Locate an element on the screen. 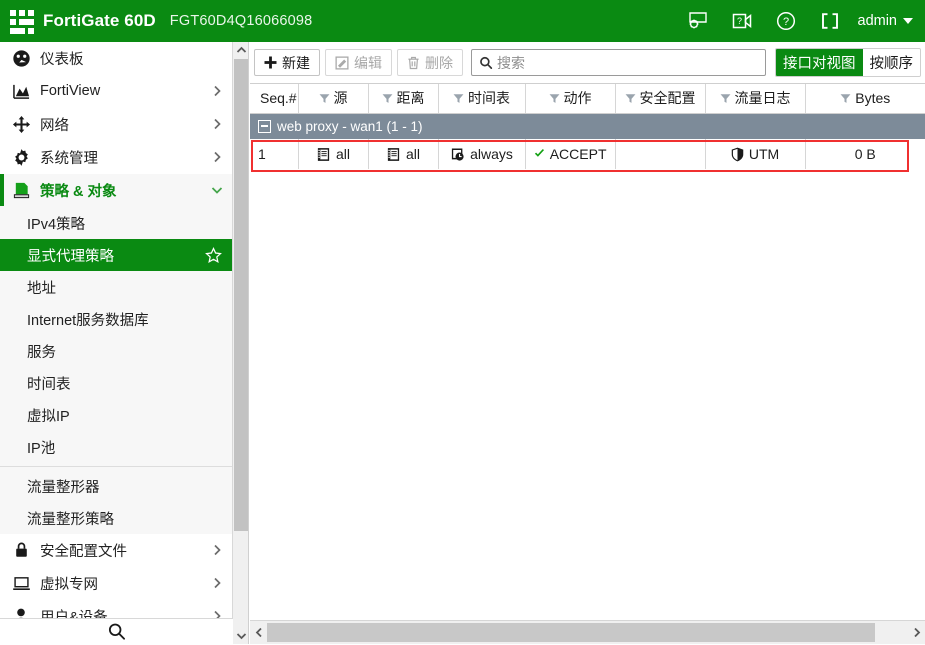  fortiview-icon is located at coordinates (21, 91).